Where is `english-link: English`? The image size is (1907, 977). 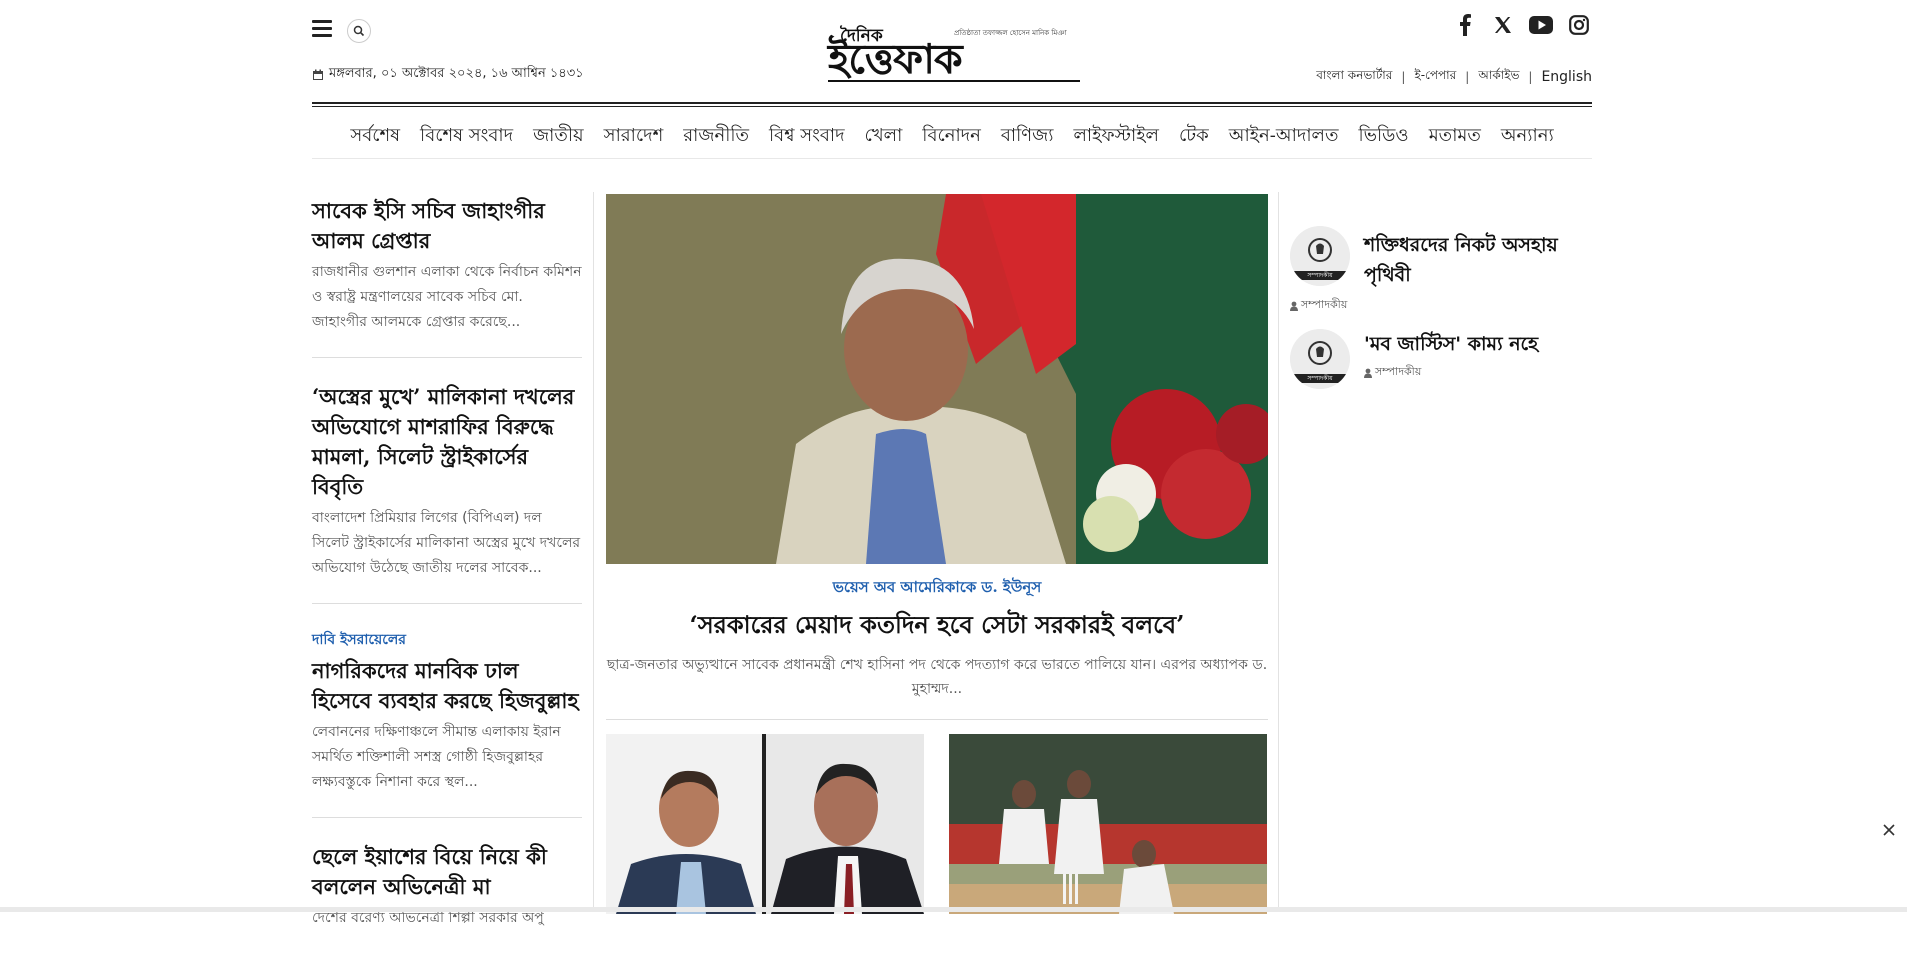
english-link: English is located at coordinates (1566, 77).